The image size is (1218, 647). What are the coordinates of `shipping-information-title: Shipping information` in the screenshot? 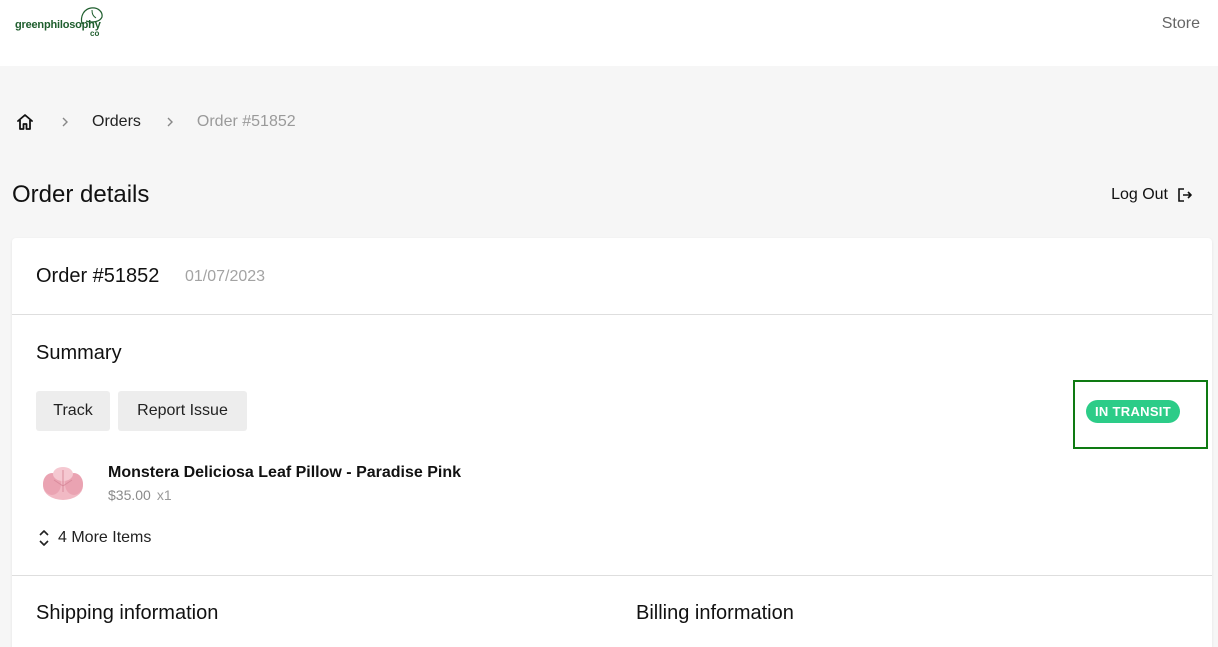 It's located at (127, 613).